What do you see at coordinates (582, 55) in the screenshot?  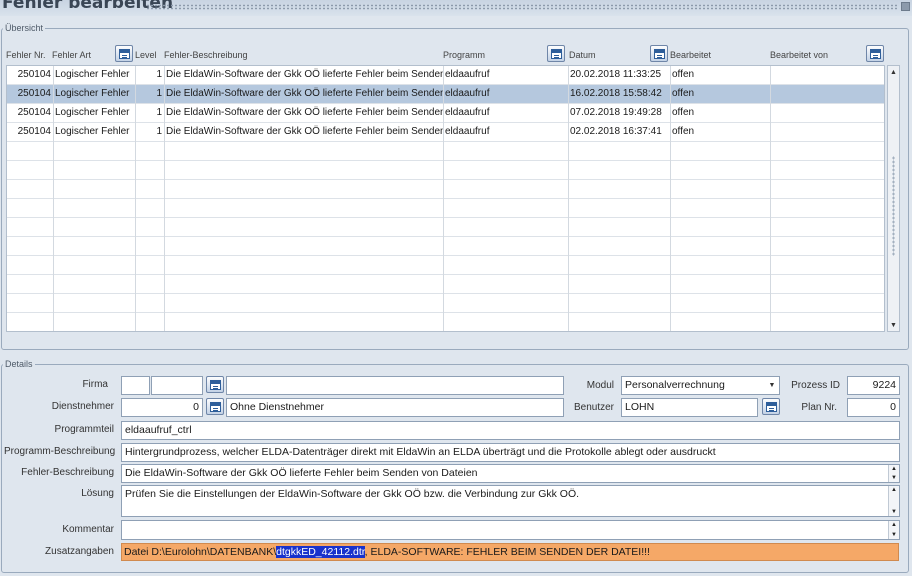 I see `col-header-datum: Datum` at bounding box center [582, 55].